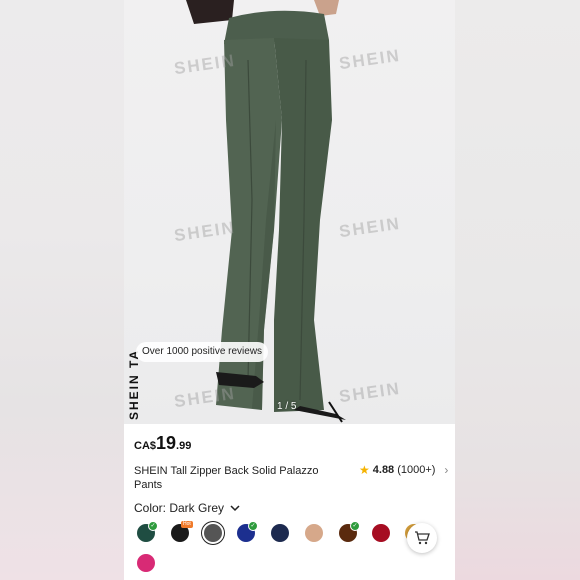  I want to click on review-badge: Over 1000 positive reviews, so click(202, 352).